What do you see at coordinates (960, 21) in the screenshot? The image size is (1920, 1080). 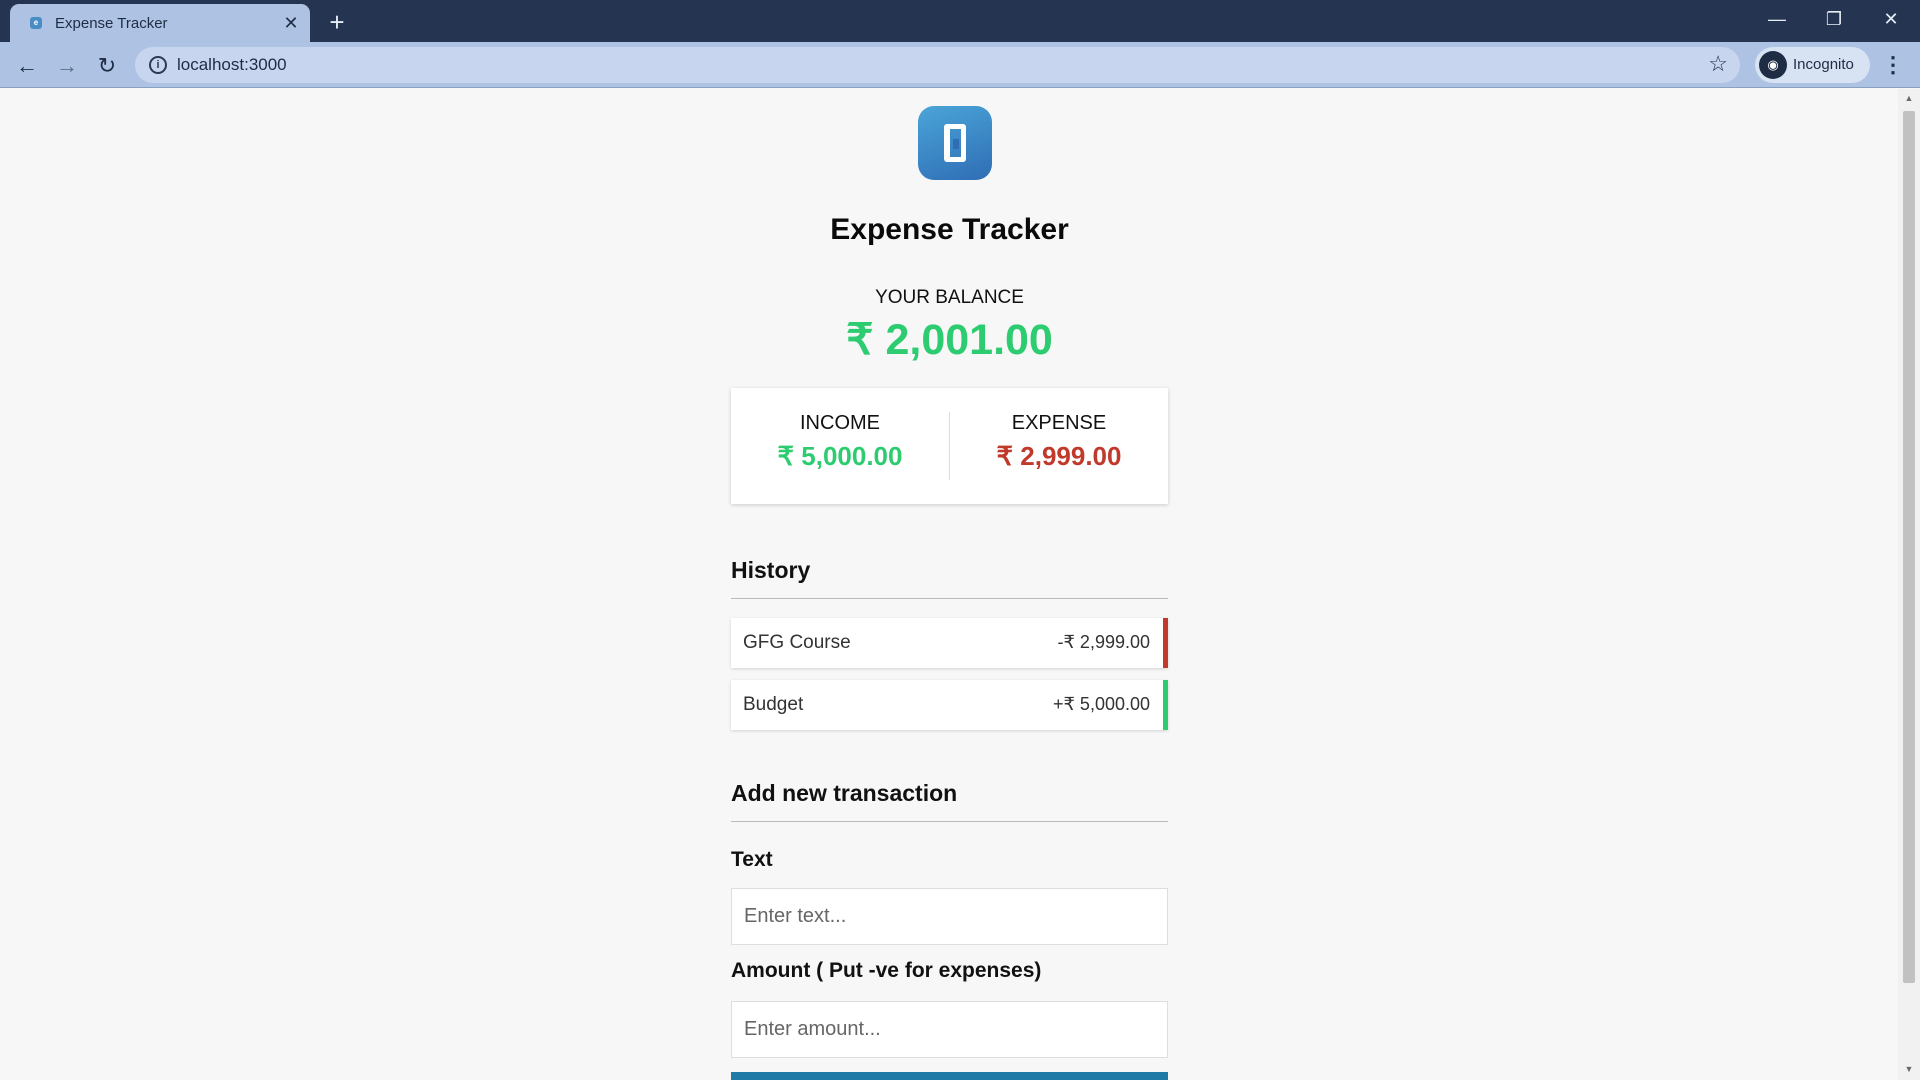 I see `browser-tabstrip: e Expense Tracker ✕ + — ❐ ✕` at bounding box center [960, 21].